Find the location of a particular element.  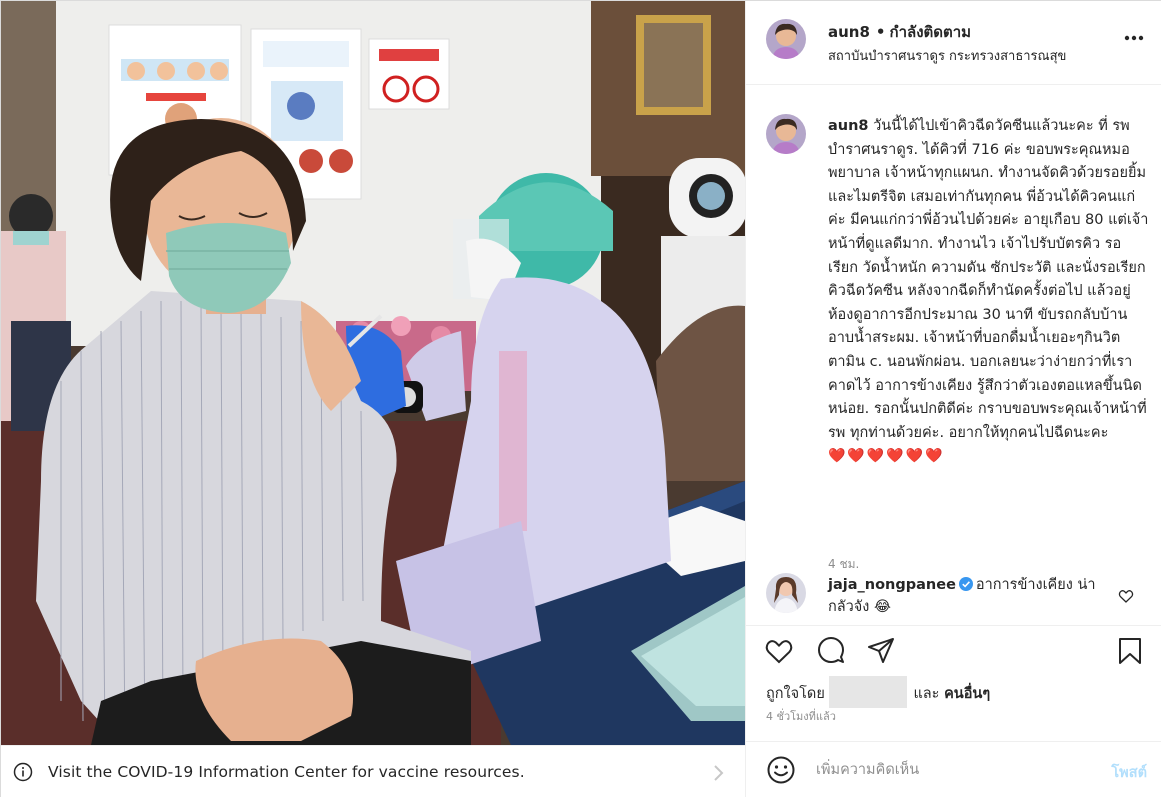

action-bar is located at coordinates (953, 650).